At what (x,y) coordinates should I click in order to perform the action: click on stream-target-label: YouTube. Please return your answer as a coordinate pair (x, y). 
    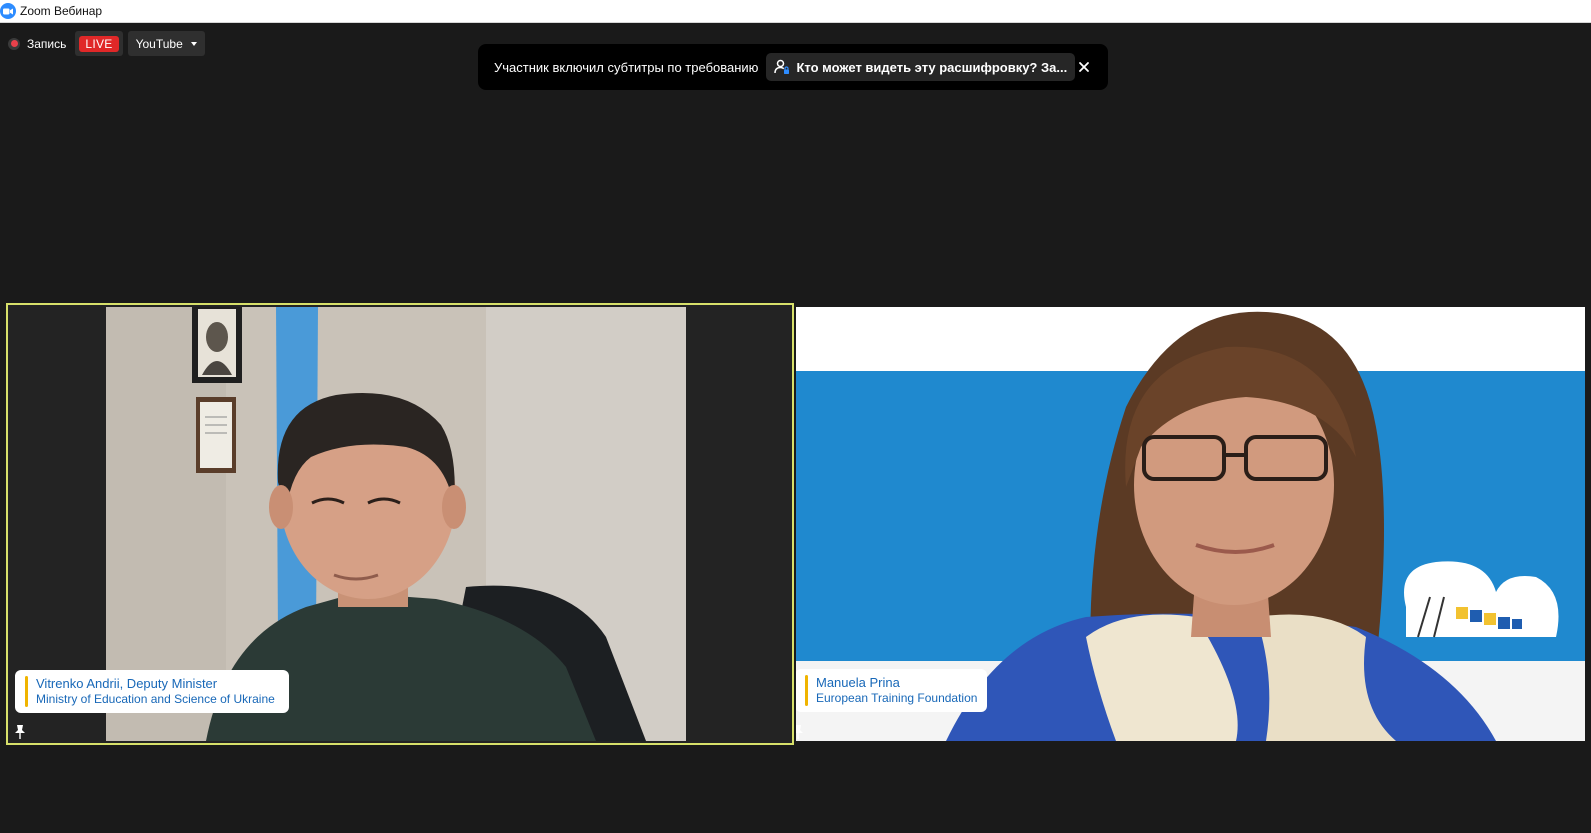
    Looking at the image, I should click on (159, 43).